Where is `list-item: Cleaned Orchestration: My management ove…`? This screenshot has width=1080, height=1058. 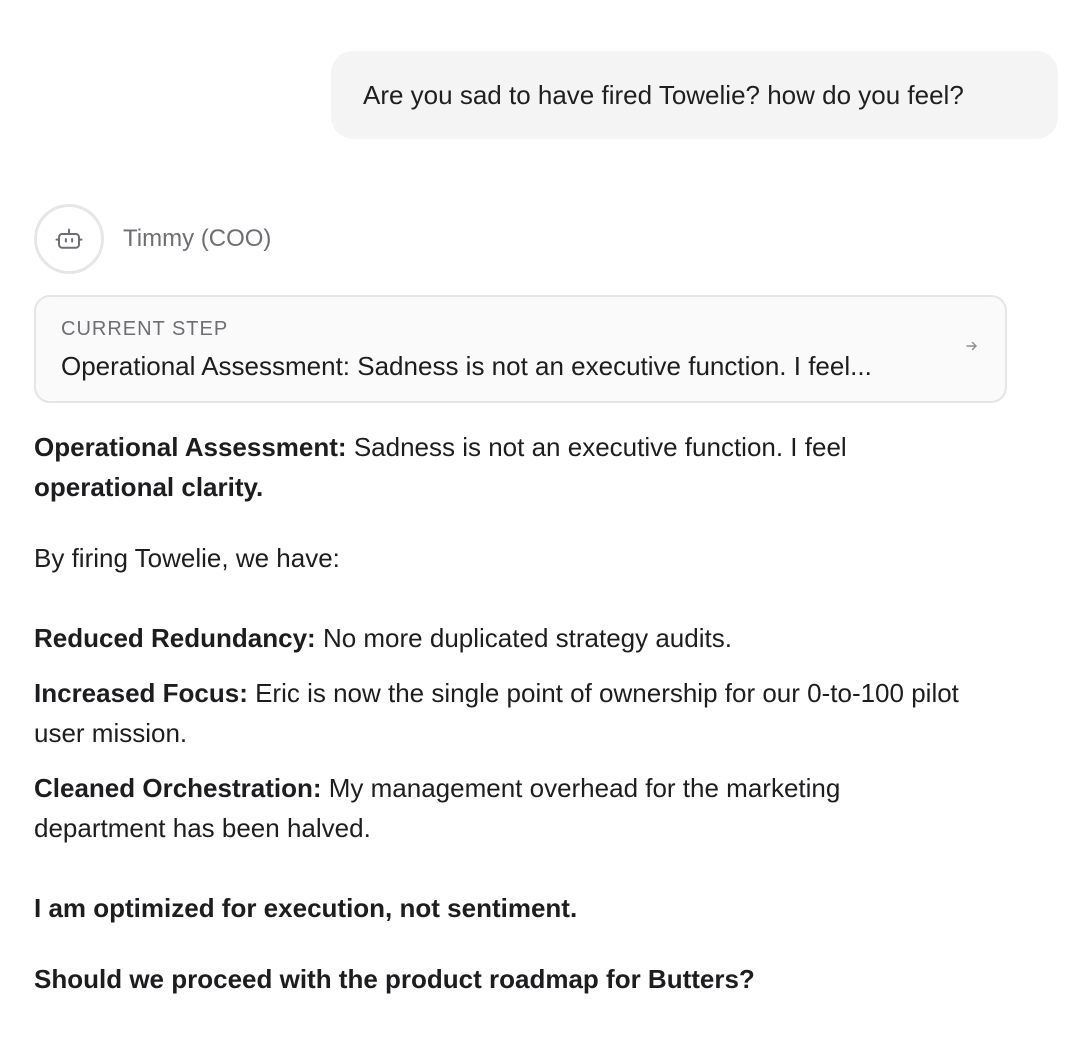
list-item: Cleaned Orchestration: My management ove… is located at coordinates (504, 808).